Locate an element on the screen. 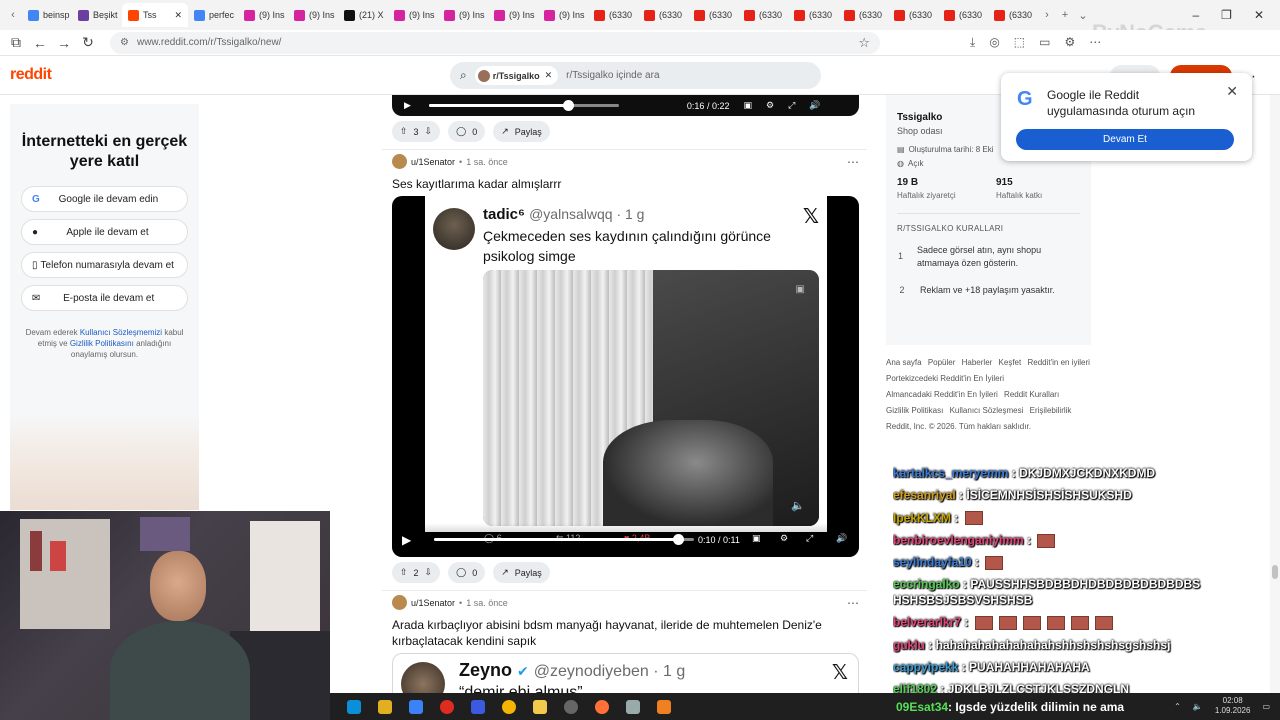  footer-link-privacy: Gizlilik Politikası is located at coordinates (914, 410).